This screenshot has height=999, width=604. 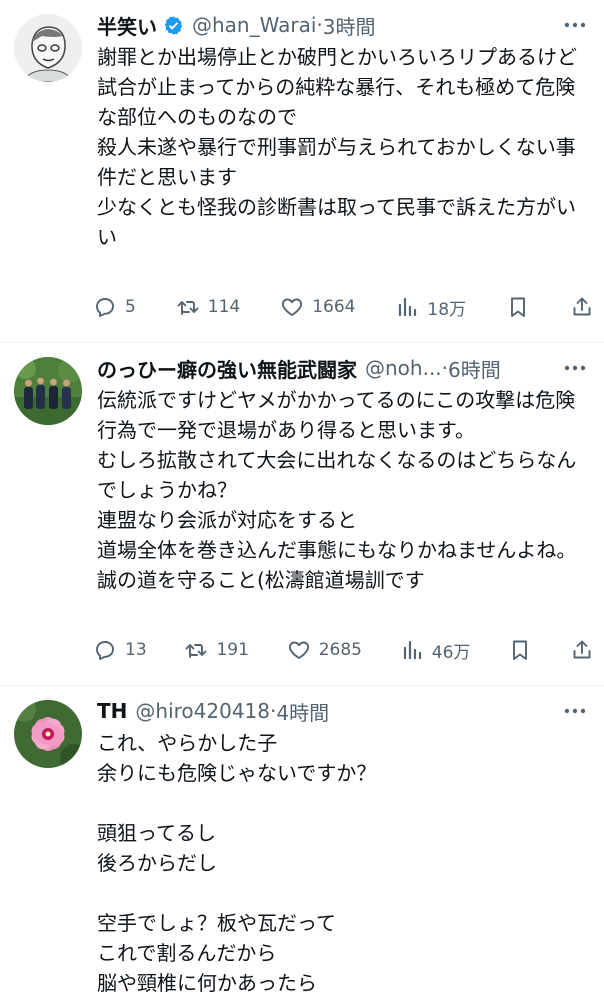 What do you see at coordinates (302, 711) in the screenshot?
I see `timestamp: 4時間` at bounding box center [302, 711].